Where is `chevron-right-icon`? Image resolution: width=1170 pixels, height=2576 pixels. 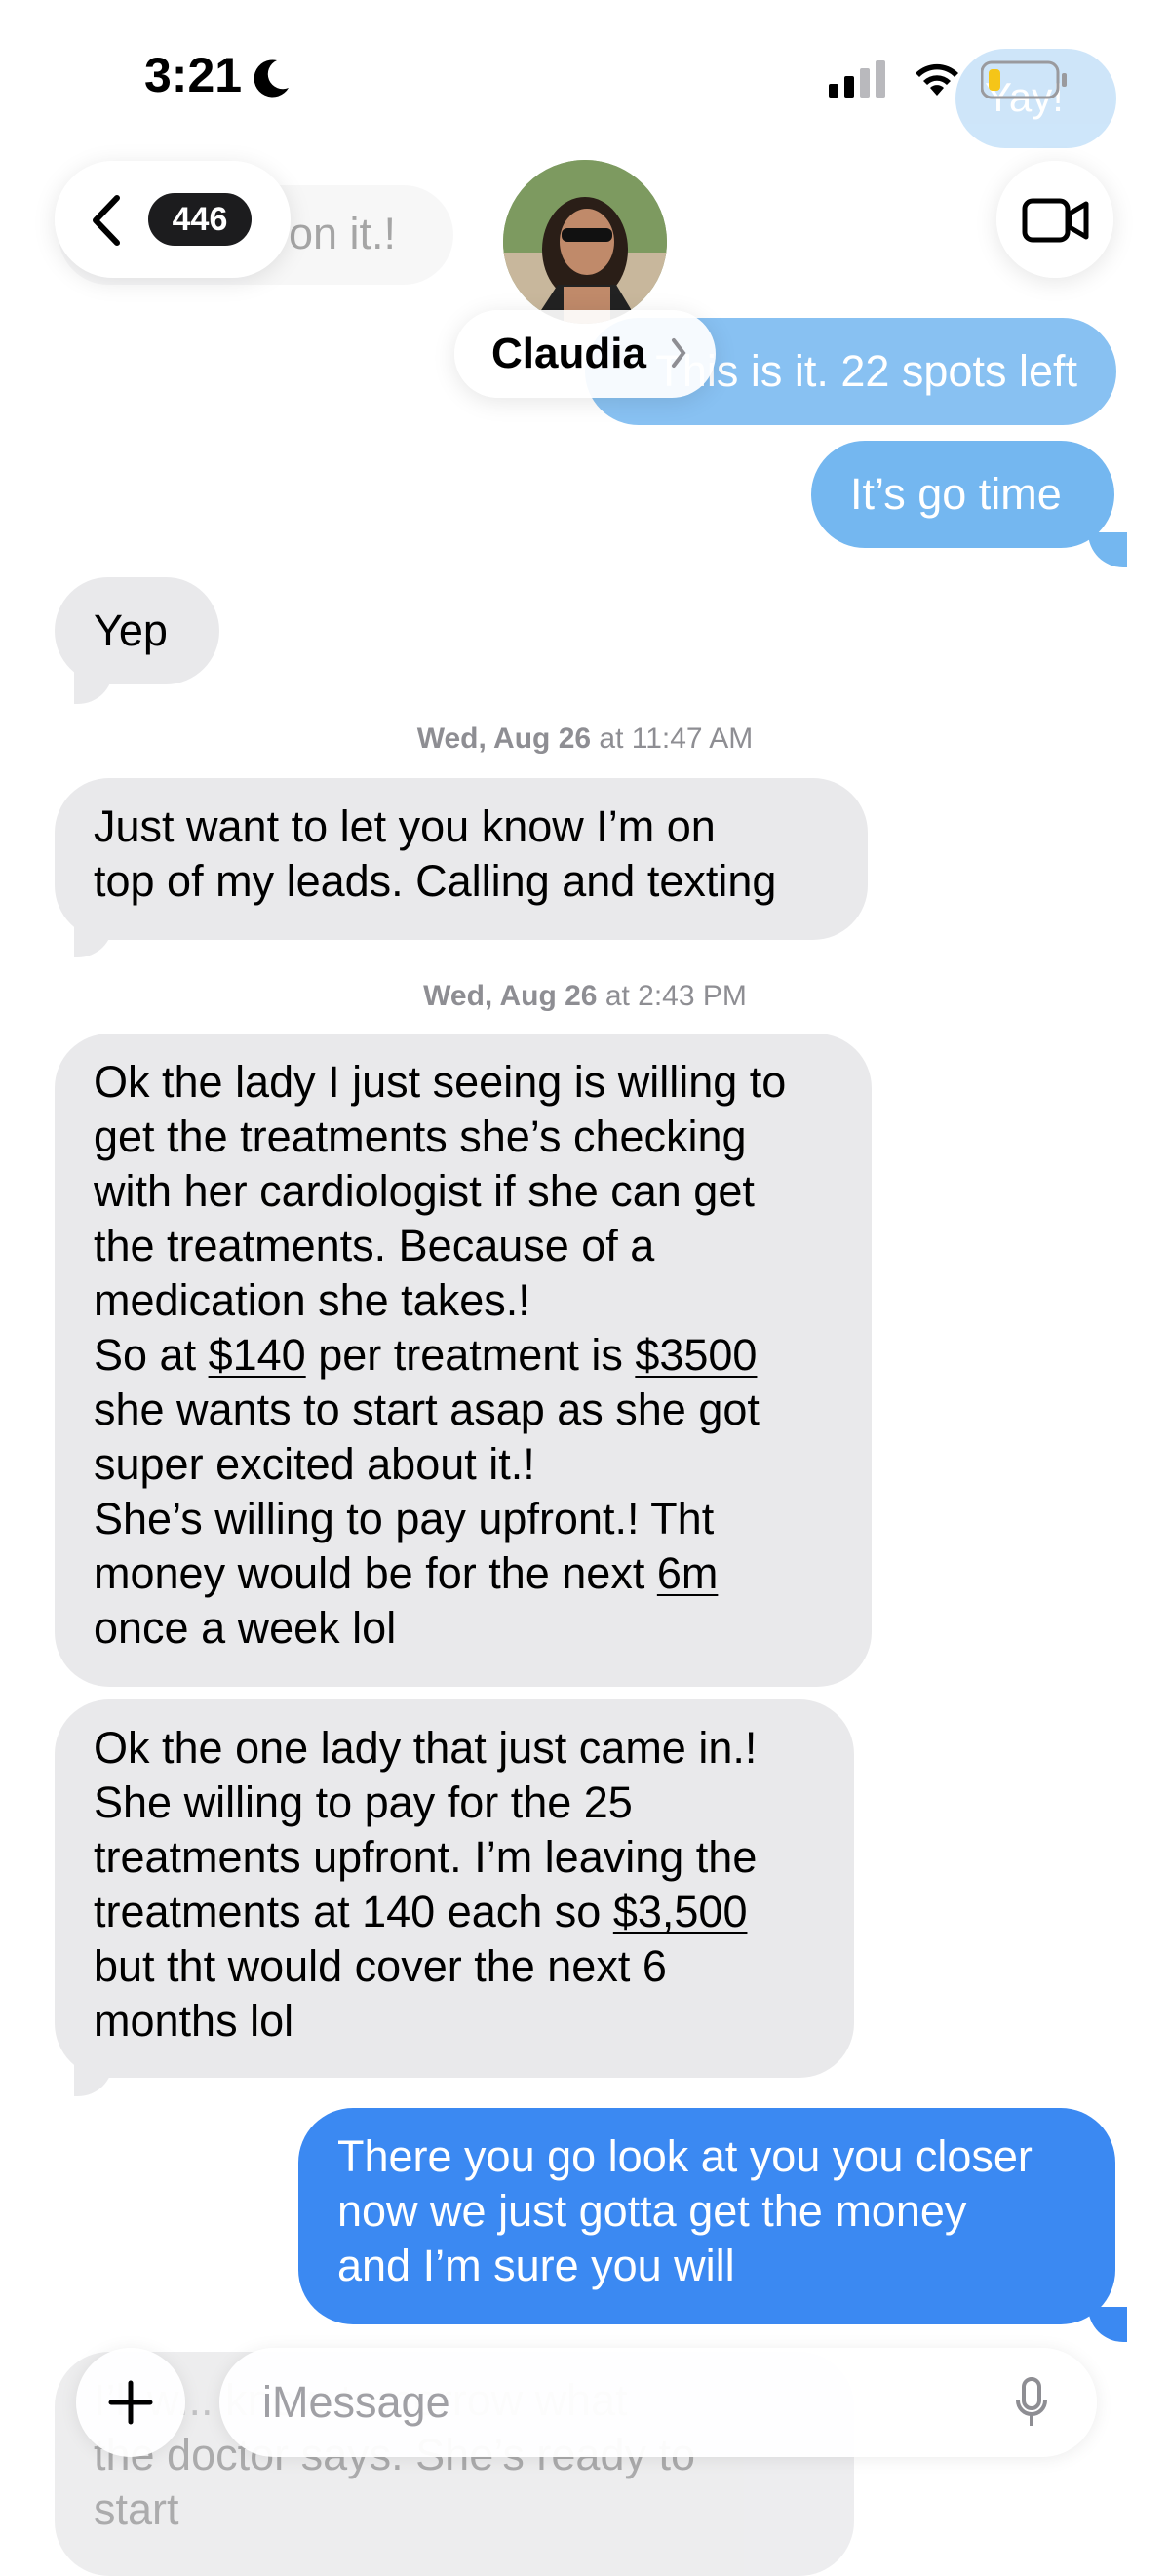
chevron-right-icon is located at coordinates (678, 355).